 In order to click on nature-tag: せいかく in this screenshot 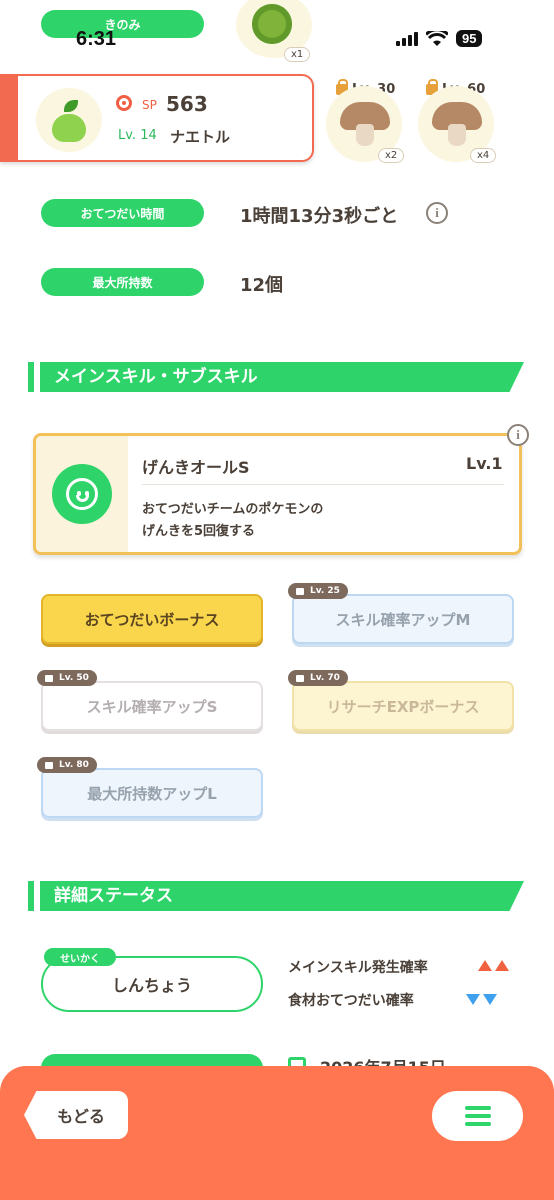, I will do `click(80, 957)`.